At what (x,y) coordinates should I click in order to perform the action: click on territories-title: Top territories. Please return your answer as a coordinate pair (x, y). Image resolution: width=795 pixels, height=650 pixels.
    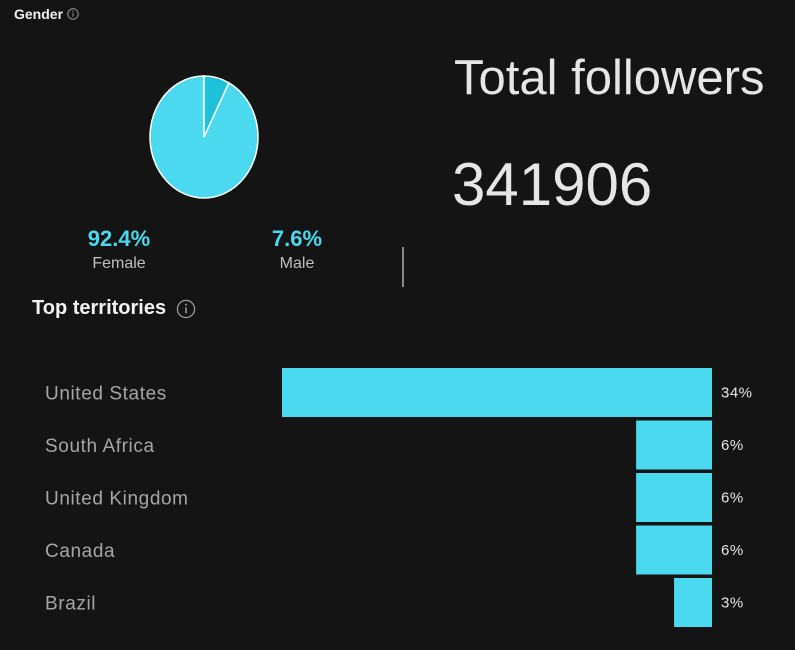
    Looking at the image, I should click on (99, 308).